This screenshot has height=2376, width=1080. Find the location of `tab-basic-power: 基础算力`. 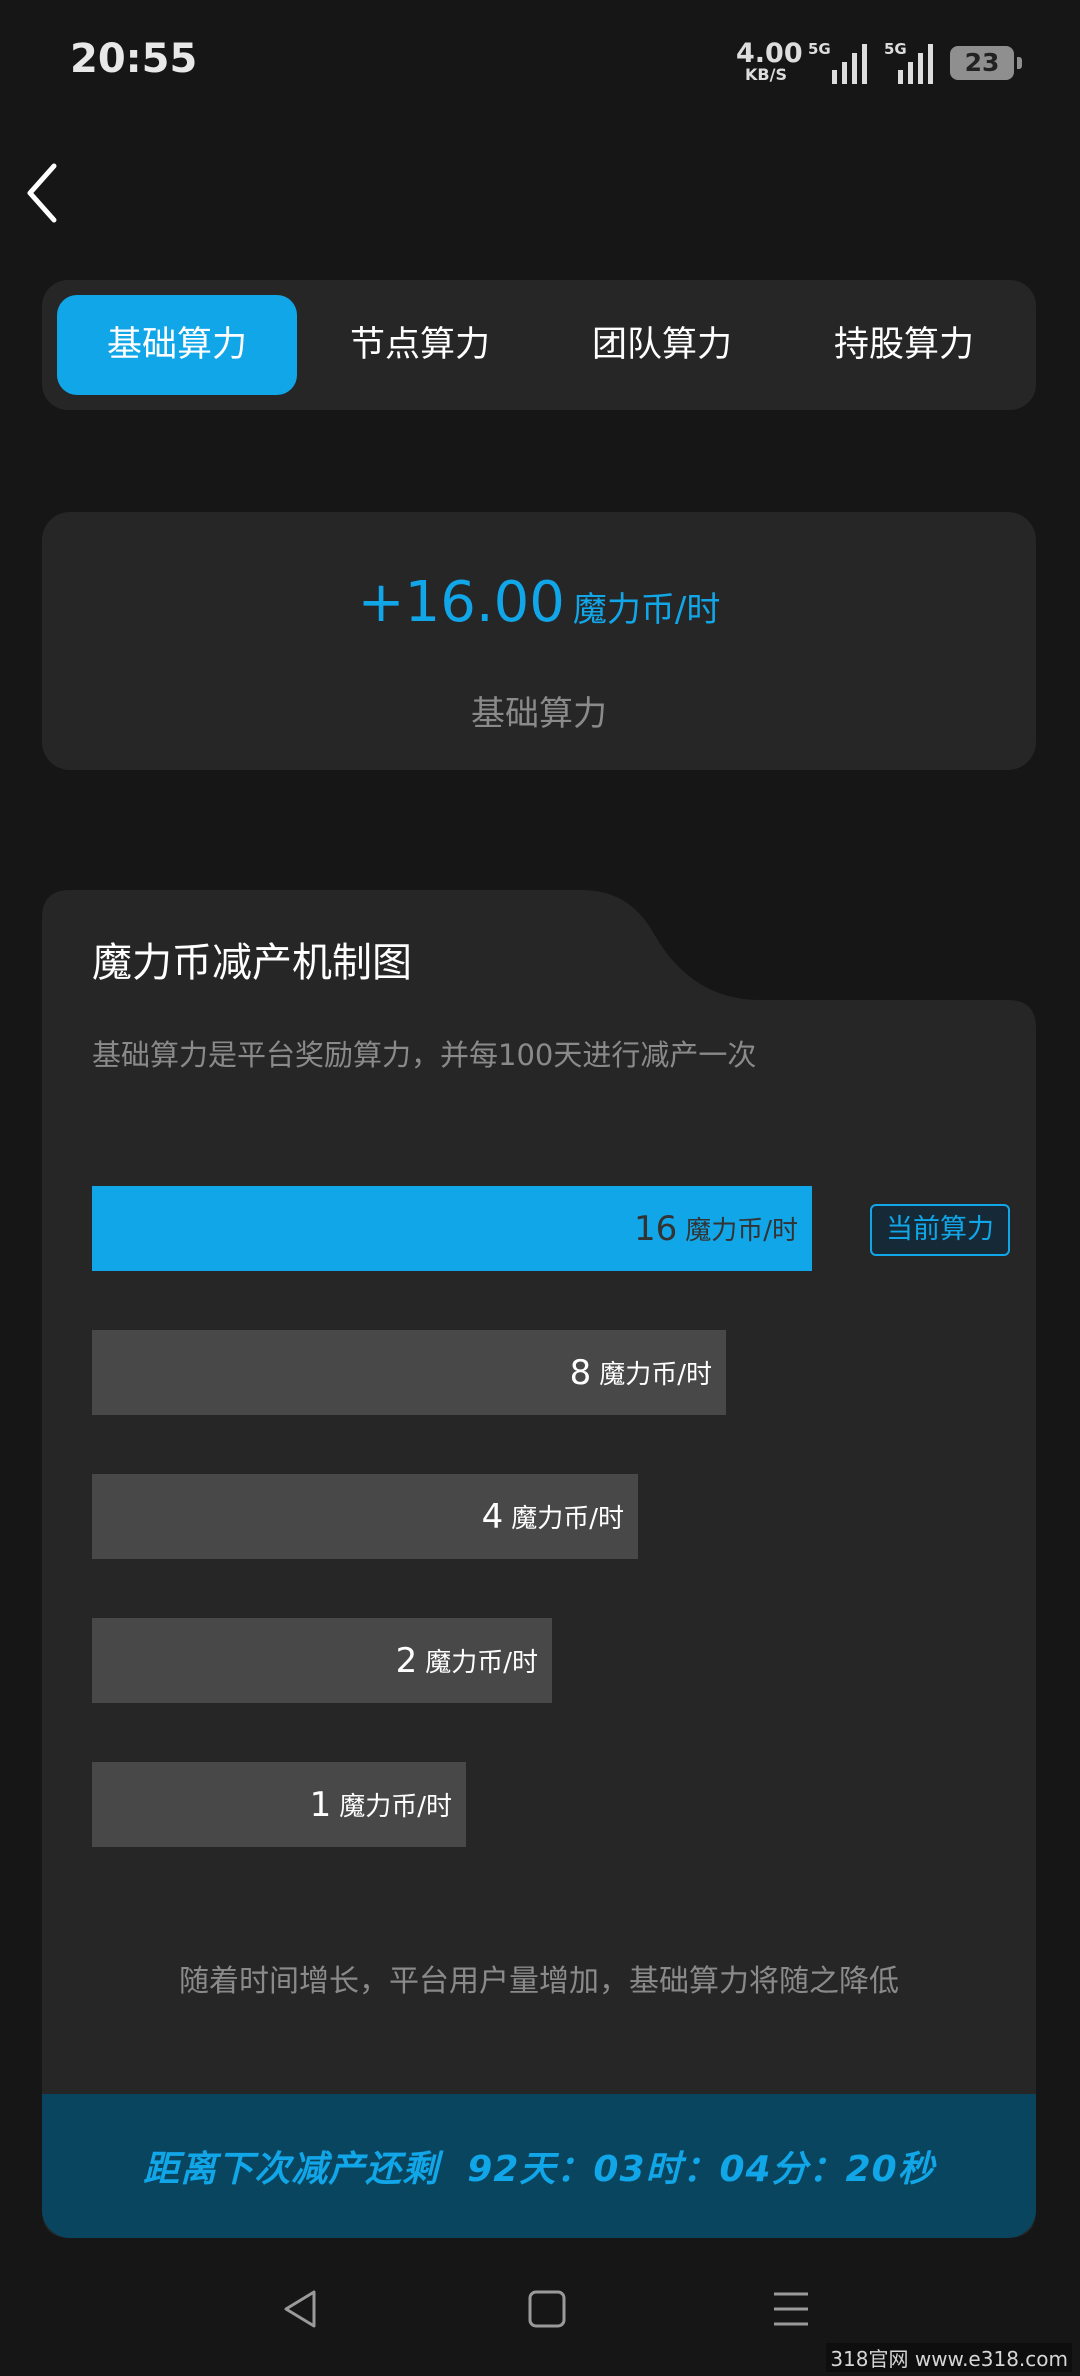

tab-basic-power: 基础算力 is located at coordinates (177, 345).